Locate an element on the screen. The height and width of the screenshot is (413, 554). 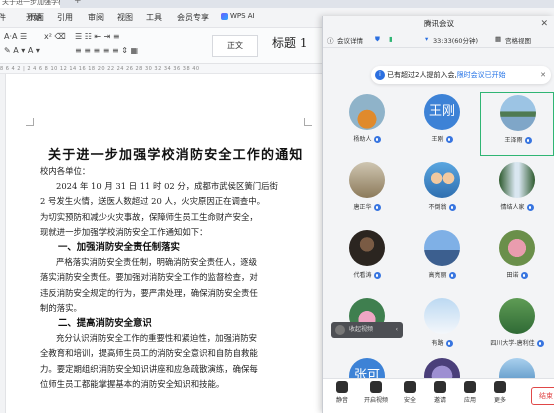
participant-tile: 四川大学-唐利佳 is located at coordinates (517, 328).